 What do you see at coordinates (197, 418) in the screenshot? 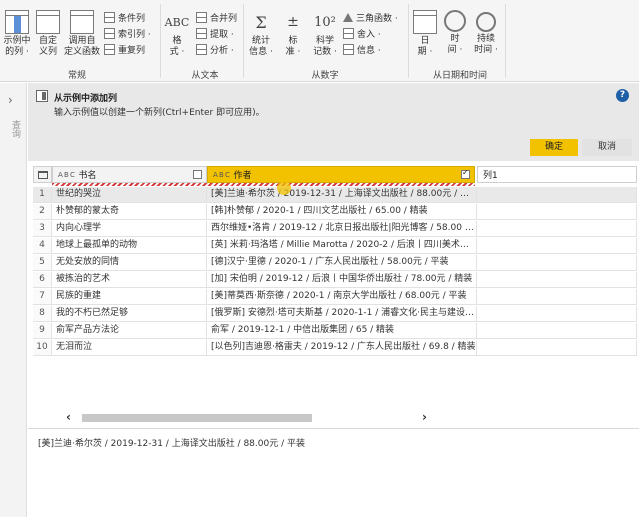
I see `scrollbar-thumb` at bounding box center [197, 418].